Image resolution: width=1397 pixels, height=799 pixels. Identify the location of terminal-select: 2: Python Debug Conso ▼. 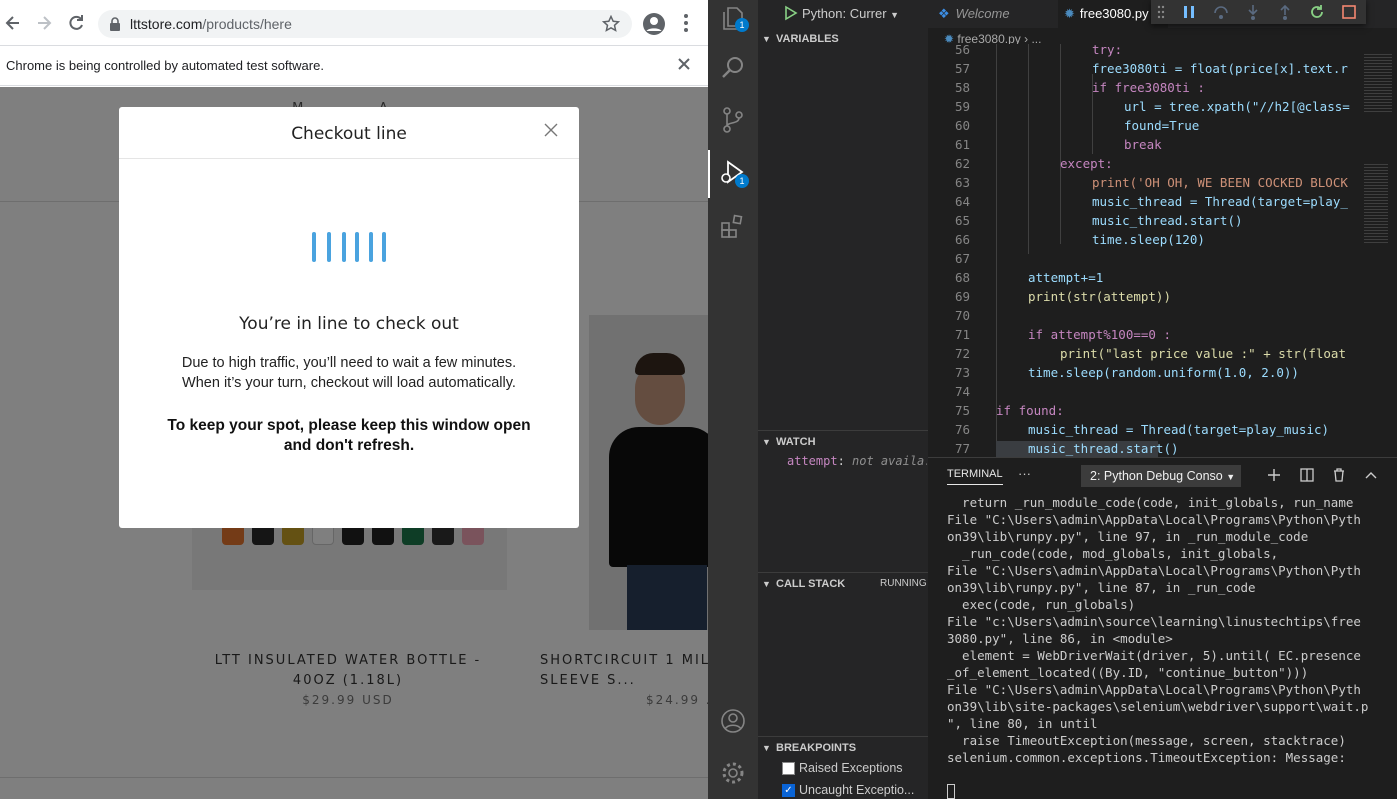
(1161, 476).